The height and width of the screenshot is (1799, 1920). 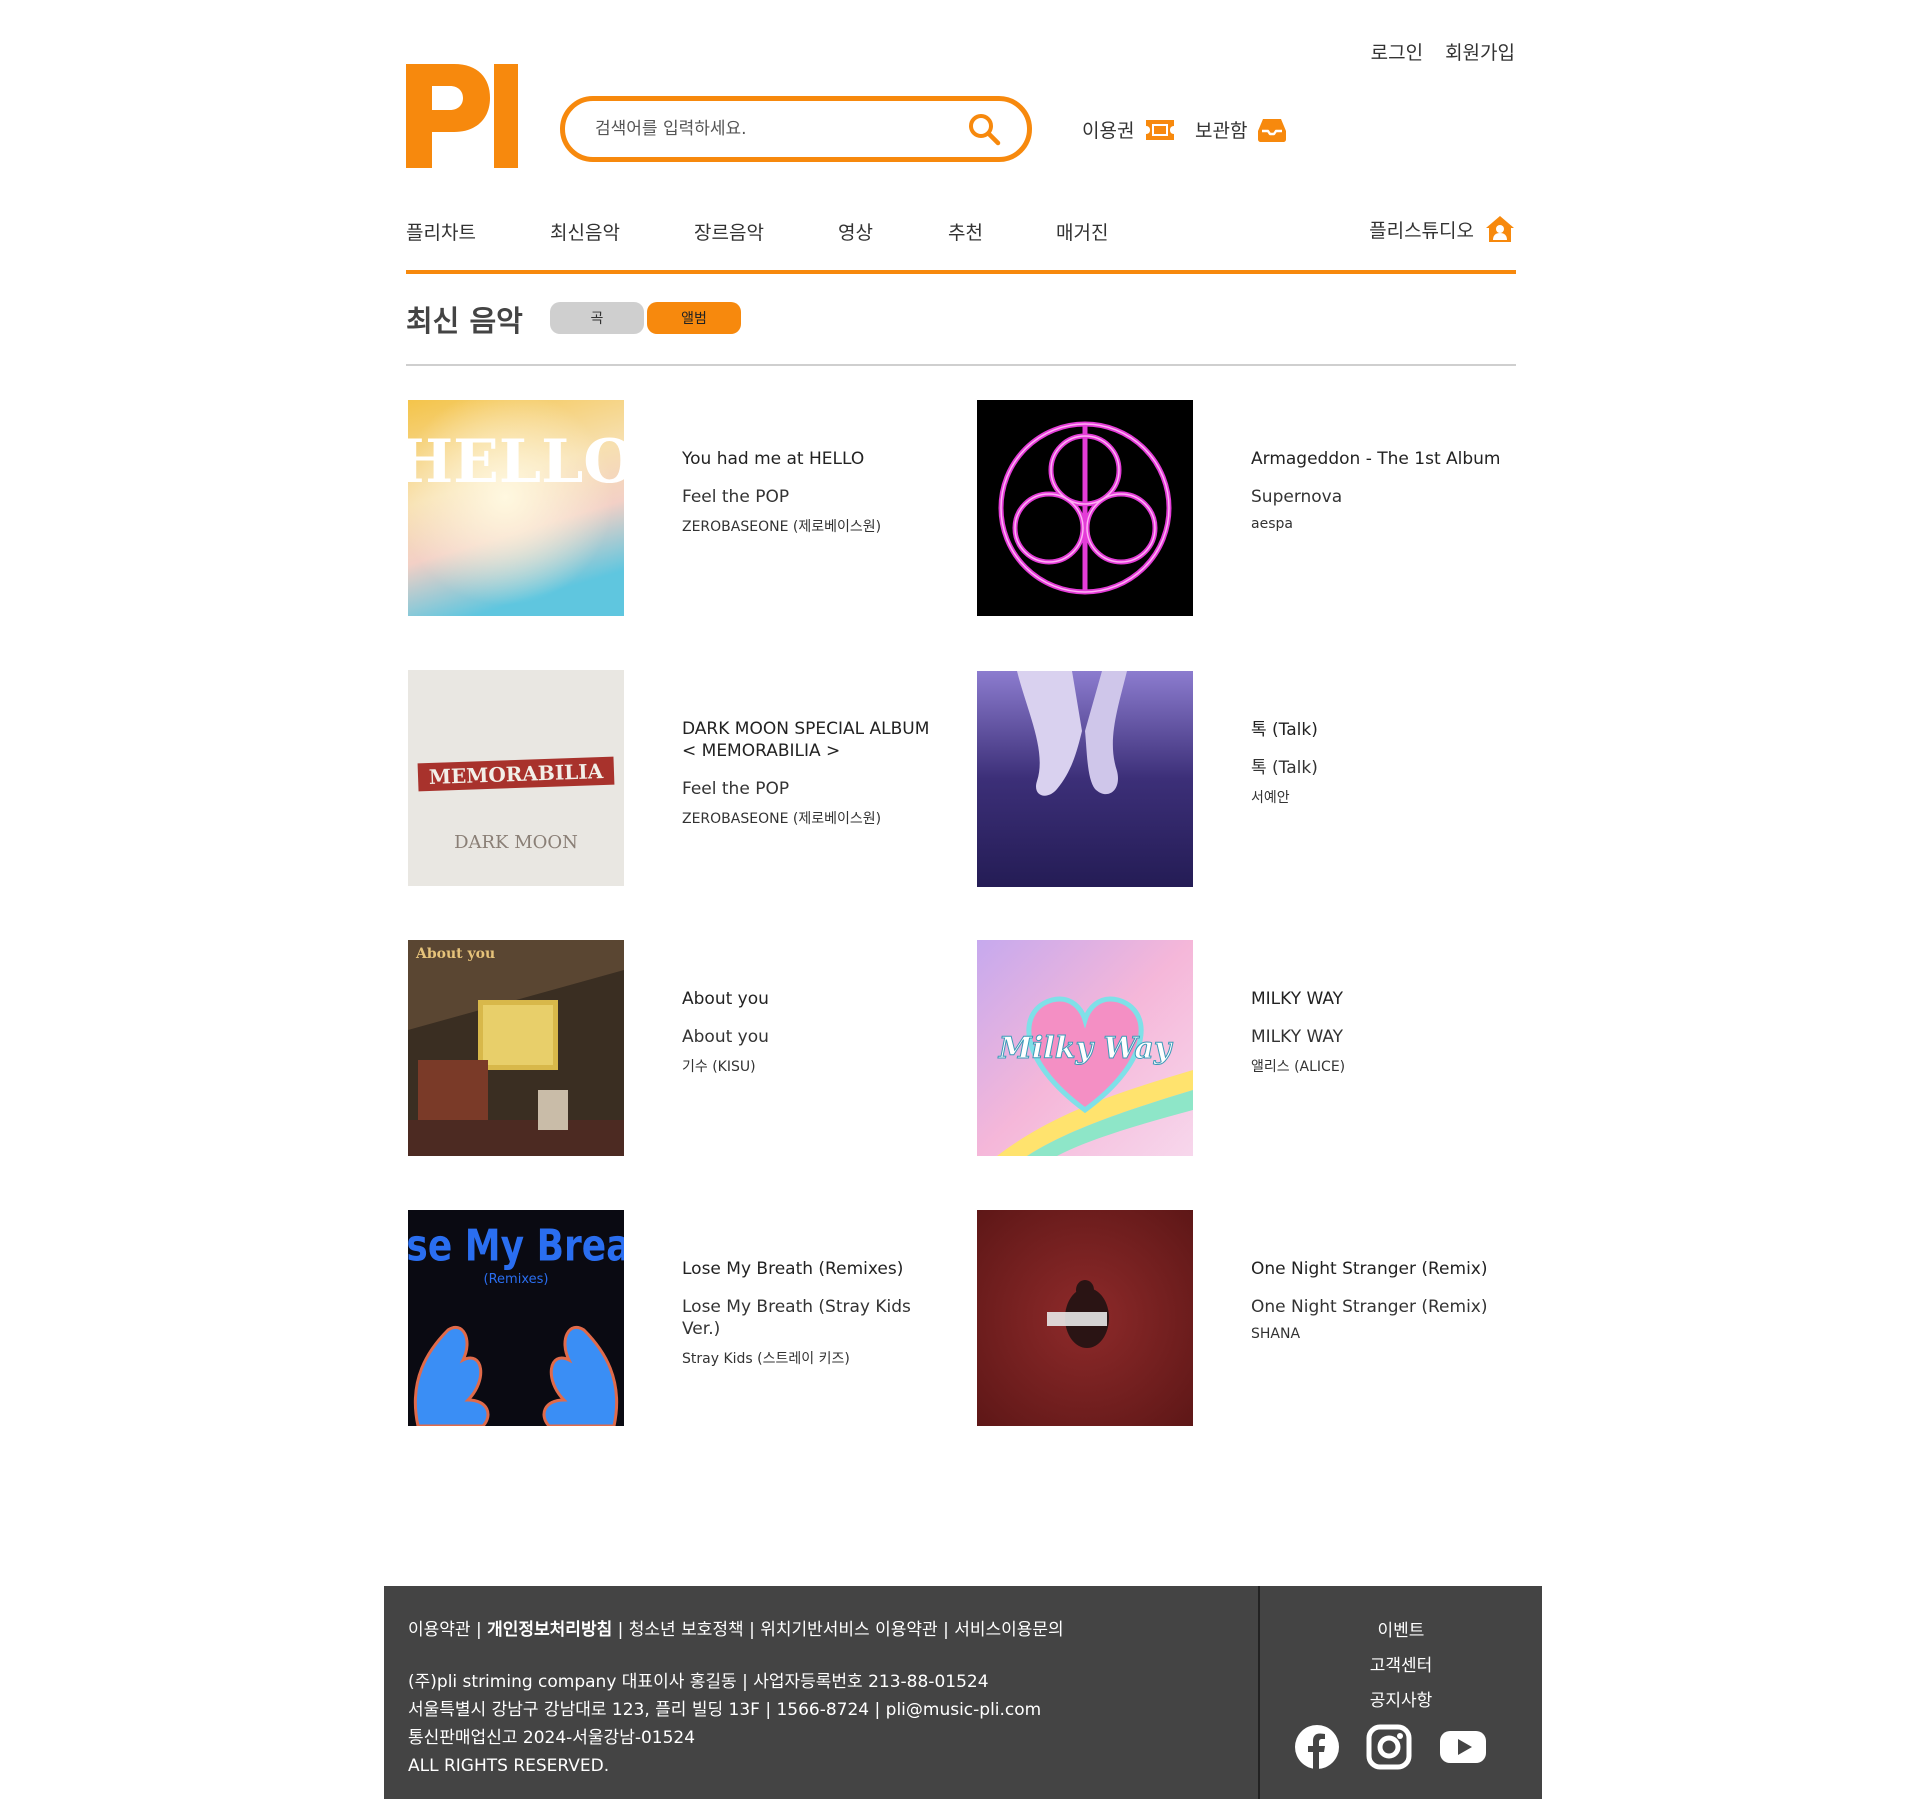 What do you see at coordinates (1317, 1747) in the screenshot?
I see `facebook-icon` at bounding box center [1317, 1747].